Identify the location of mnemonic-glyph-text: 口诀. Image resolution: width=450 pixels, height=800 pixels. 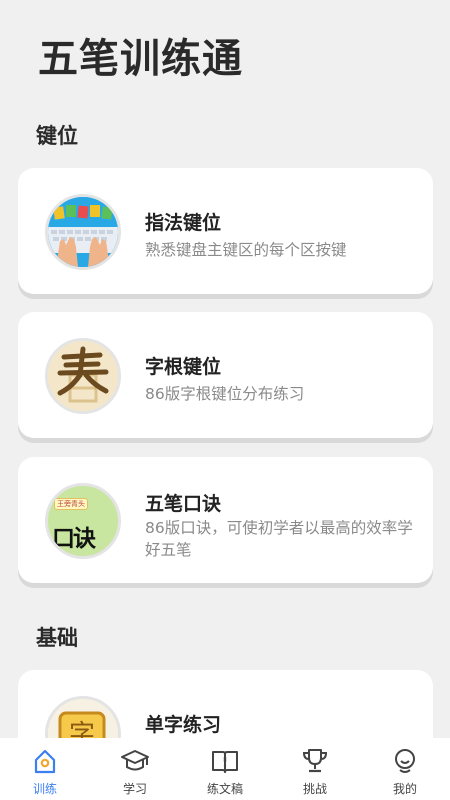
(74, 539).